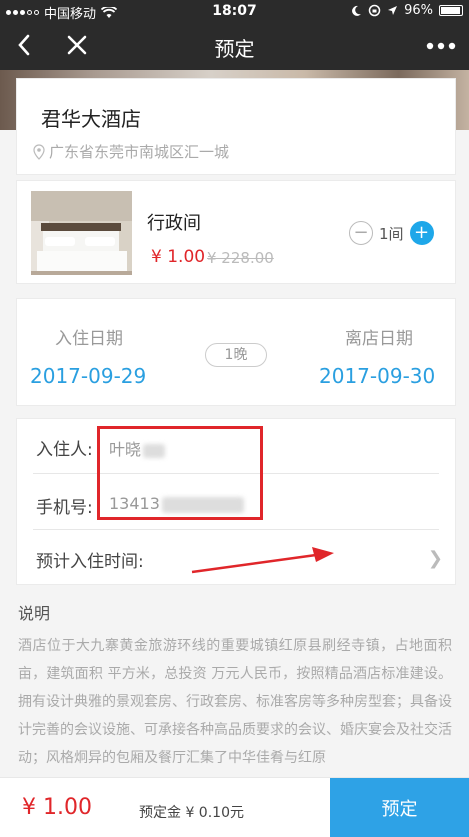 This screenshot has width=469, height=837. What do you see at coordinates (374, 10) in the screenshot?
I see `rotation-lock-icon` at bounding box center [374, 10].